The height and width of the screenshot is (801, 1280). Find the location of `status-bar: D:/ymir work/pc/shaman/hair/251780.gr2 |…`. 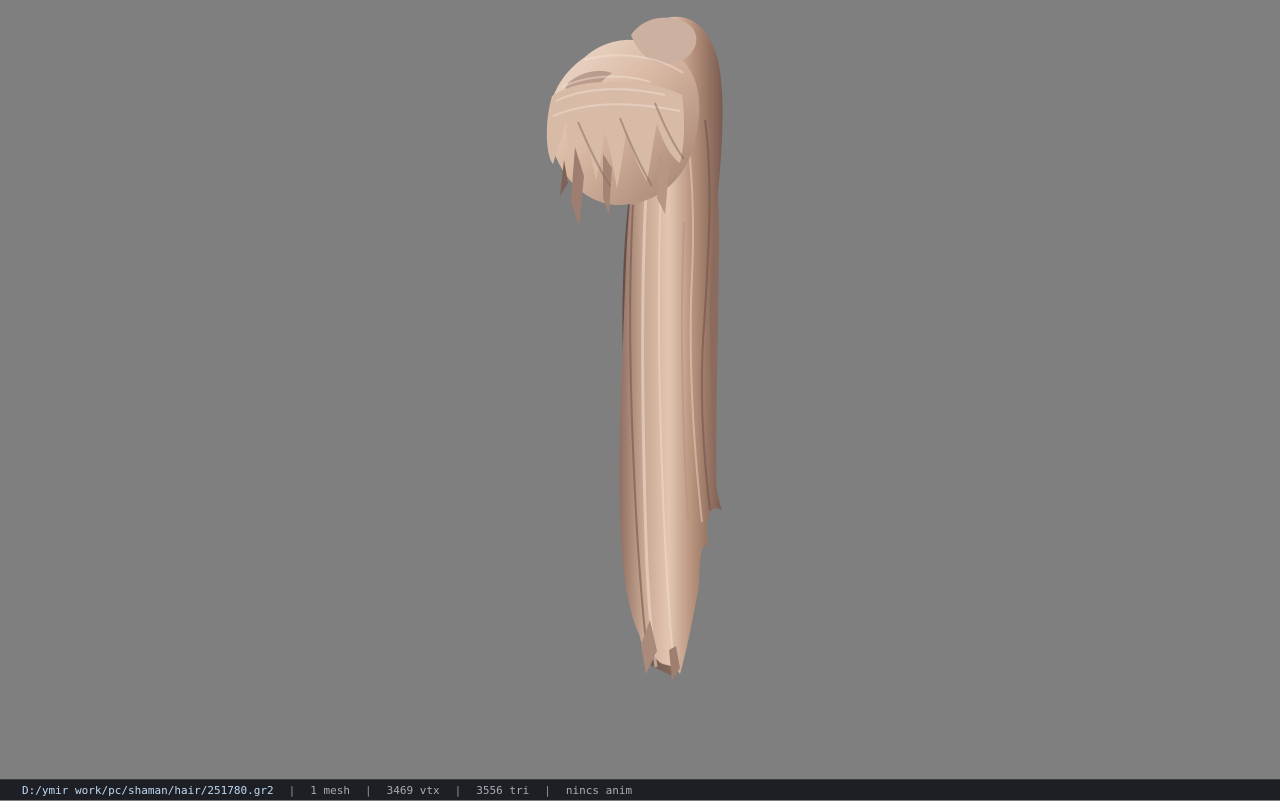

status-bar: D:/ymir work/pc/shaman/hair/251780.gr2 |… is located at coordinates (640, 789).